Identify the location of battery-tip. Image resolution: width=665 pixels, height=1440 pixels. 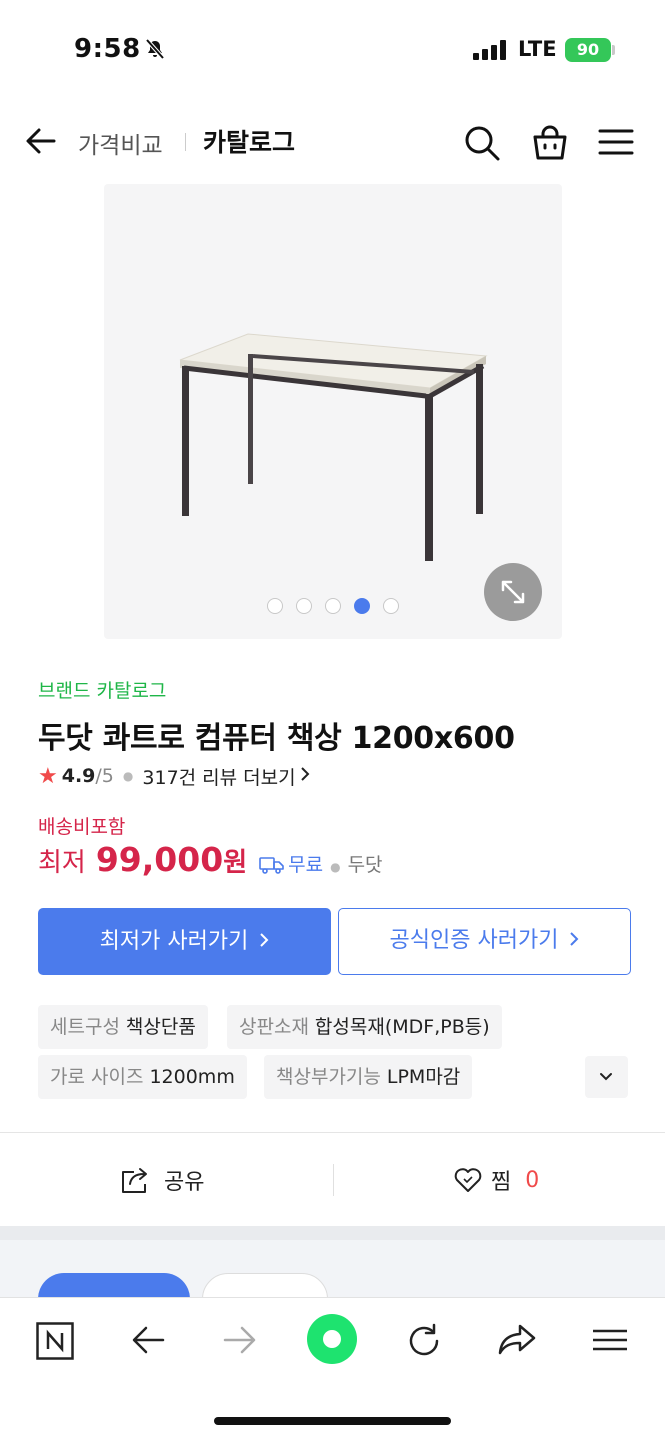
(613, 50).